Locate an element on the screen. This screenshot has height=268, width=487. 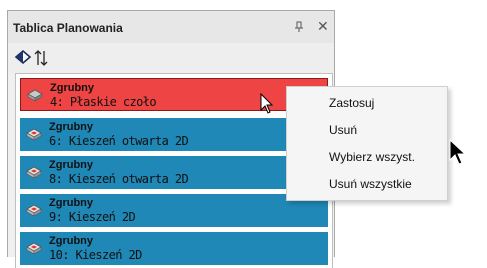
panel-title: Tablica Planowania is located at coordinates (68, 28).